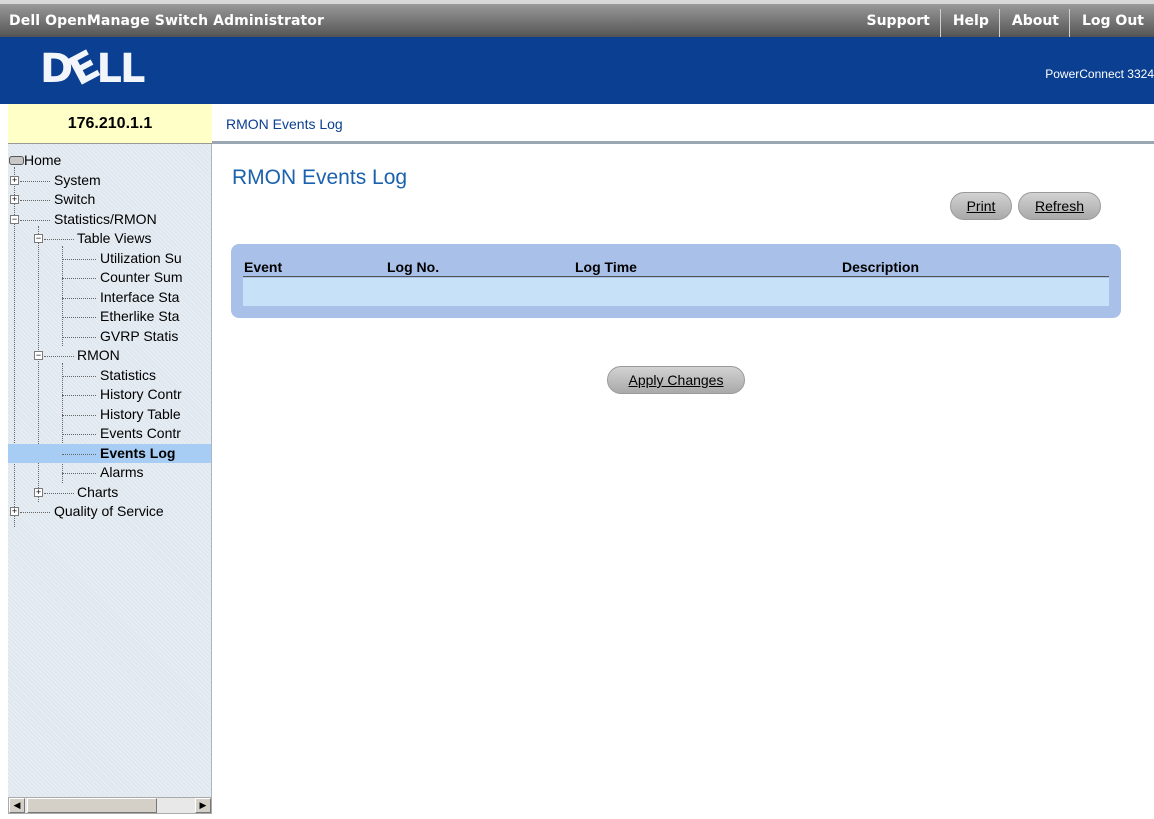  I want to click on tree-item-system: + System, so click(109, 181).